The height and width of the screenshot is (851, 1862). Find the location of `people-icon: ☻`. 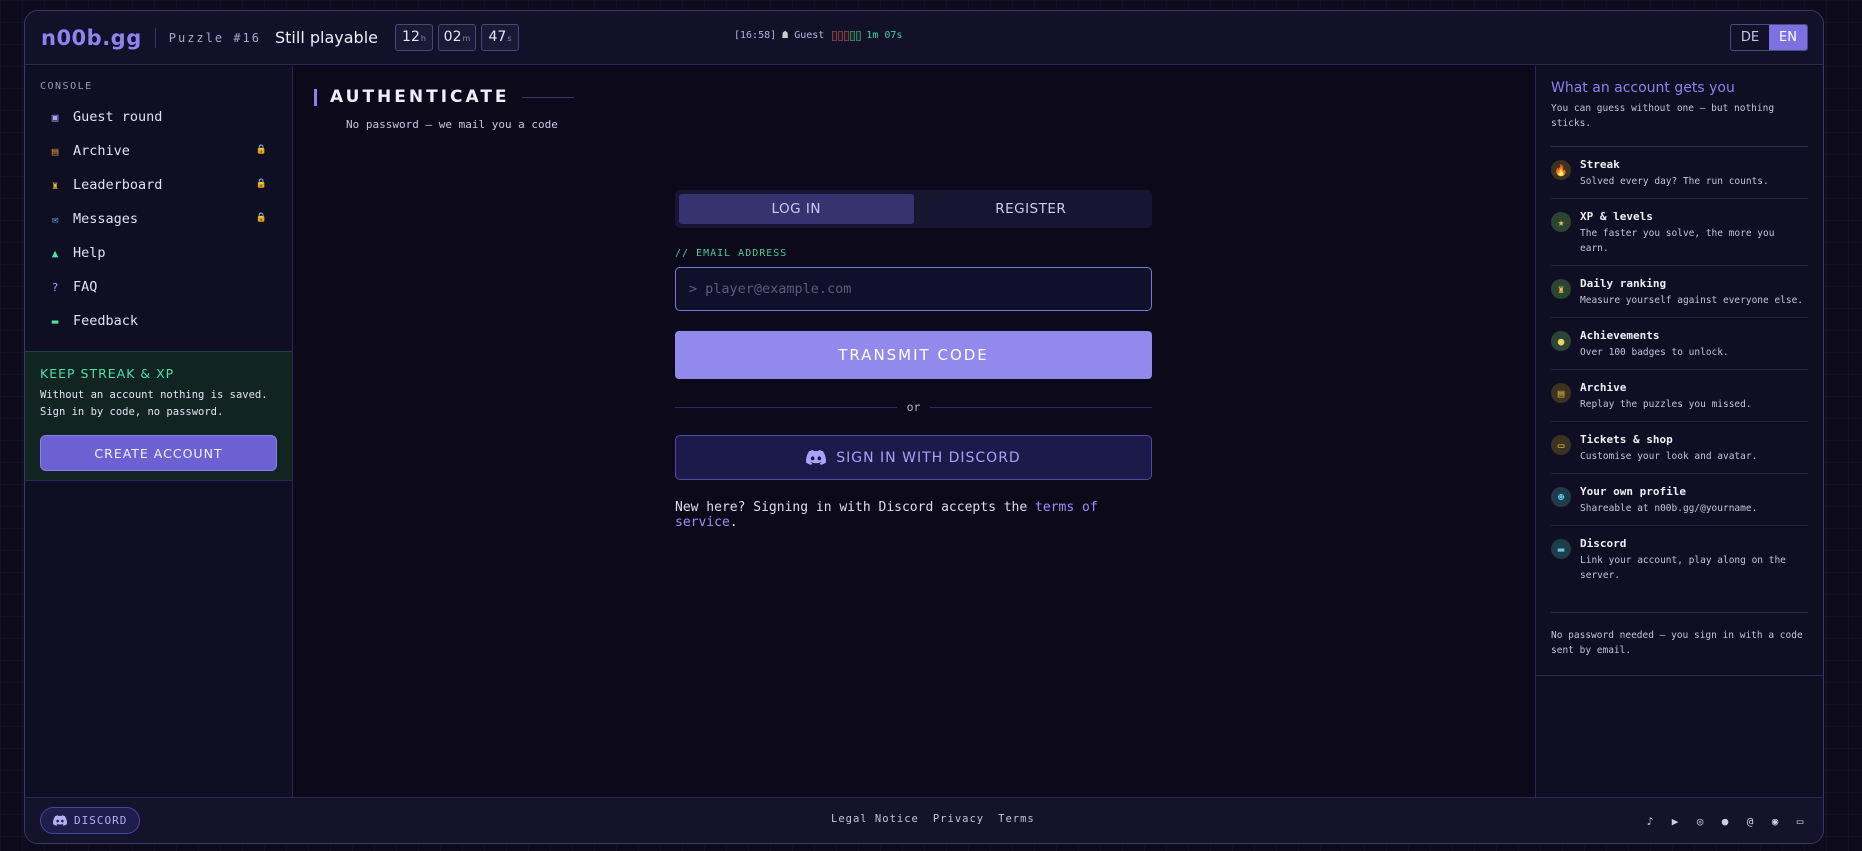

people-icon: ☻ is located at coordinates (1561, 497).